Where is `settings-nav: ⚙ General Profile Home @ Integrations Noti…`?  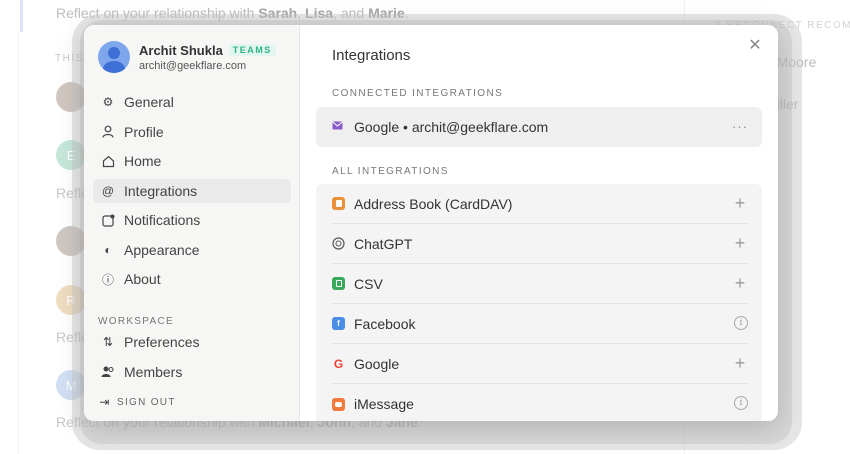
settings-nav: ⚙ General Profile Home @ Integrations Noti… is located at coordinates (192, 193).